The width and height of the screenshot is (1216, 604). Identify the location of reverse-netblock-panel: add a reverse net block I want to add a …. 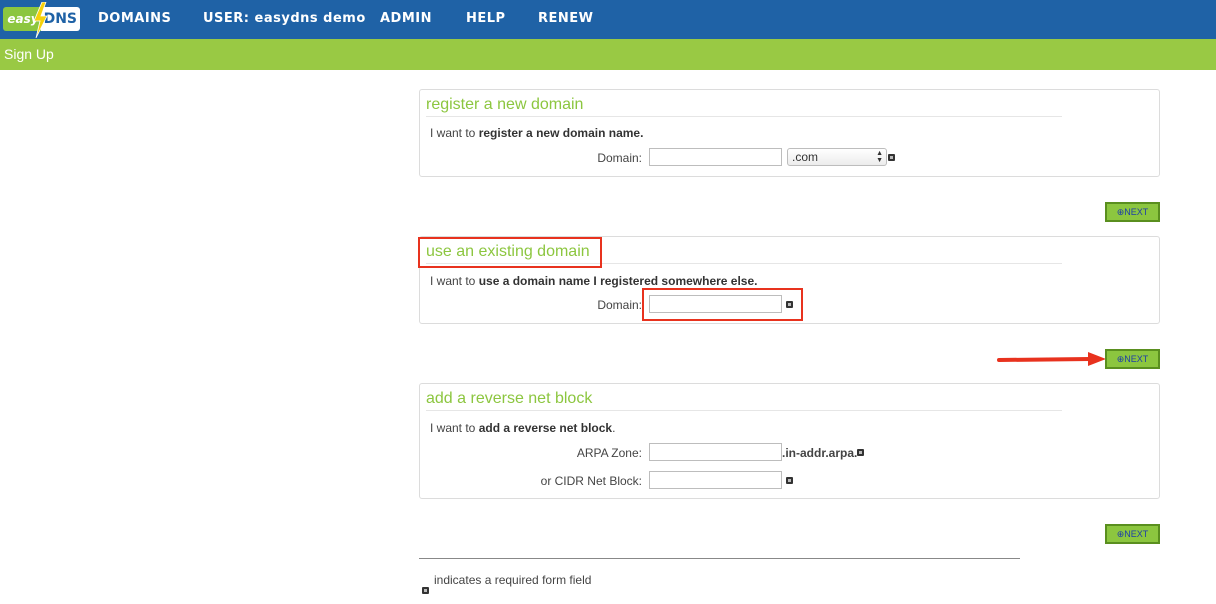
(789, 441).